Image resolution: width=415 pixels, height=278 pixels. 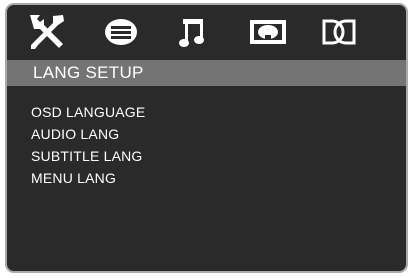 I want to click on music-note-icon, so click(x=191, y=33).